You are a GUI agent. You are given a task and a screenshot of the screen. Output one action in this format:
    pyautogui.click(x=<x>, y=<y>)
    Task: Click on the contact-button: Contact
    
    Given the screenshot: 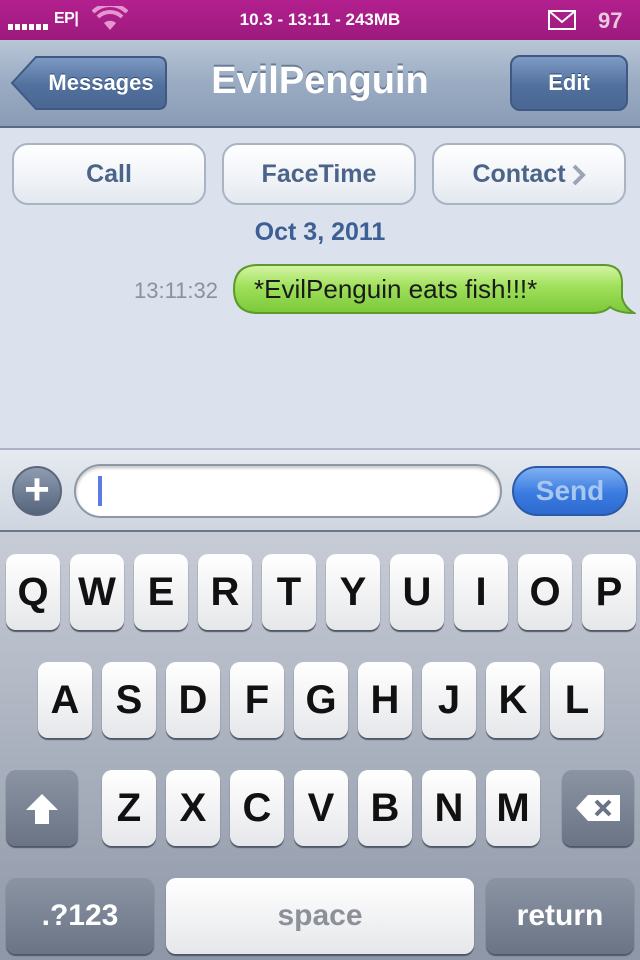 What is the action you would take?
    pyautogui.click(x=529, y=174)
    